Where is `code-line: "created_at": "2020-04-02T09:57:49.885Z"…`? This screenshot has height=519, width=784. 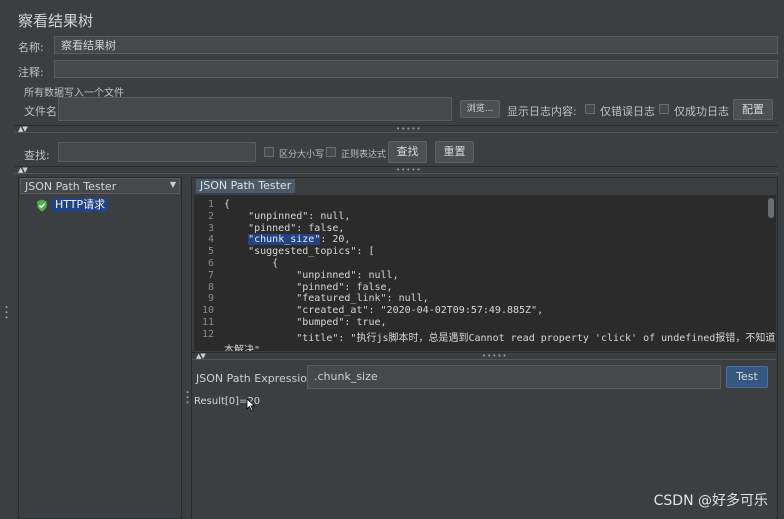 code-line: "created_at": "2020-04-02T09:57:49.885Z"… is located at coordinates (384, 311).